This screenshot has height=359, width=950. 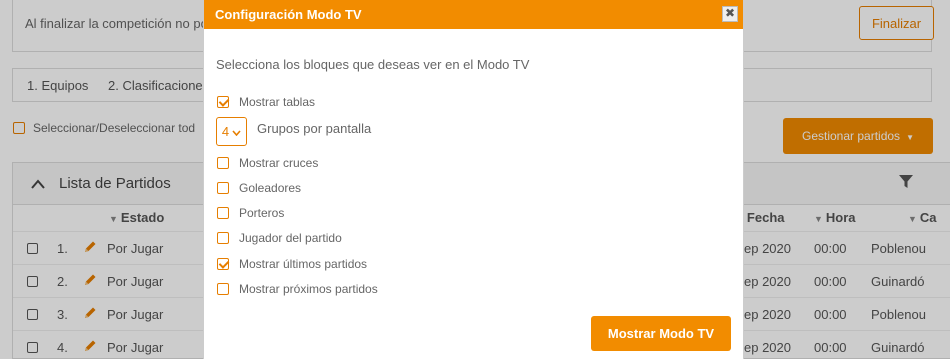 I want to click on option-label: Mostrar cruces, so click(x=279, y=163).